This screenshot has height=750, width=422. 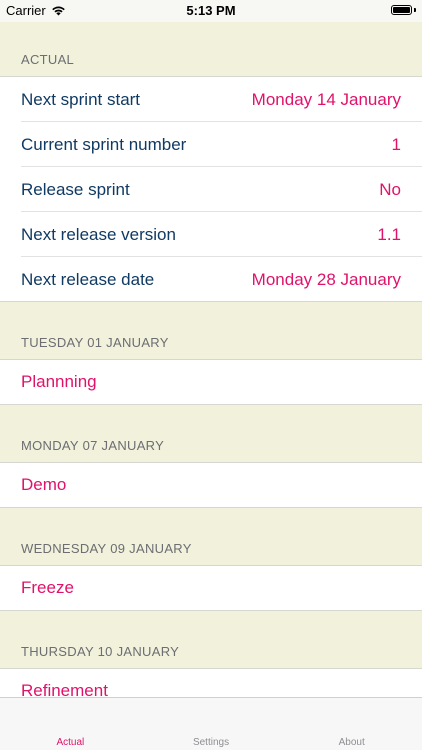 What do you see at coordinates (70, 724) in the screenshot?
I see `tab-actual: Actual` at bounding box center [70, 724].